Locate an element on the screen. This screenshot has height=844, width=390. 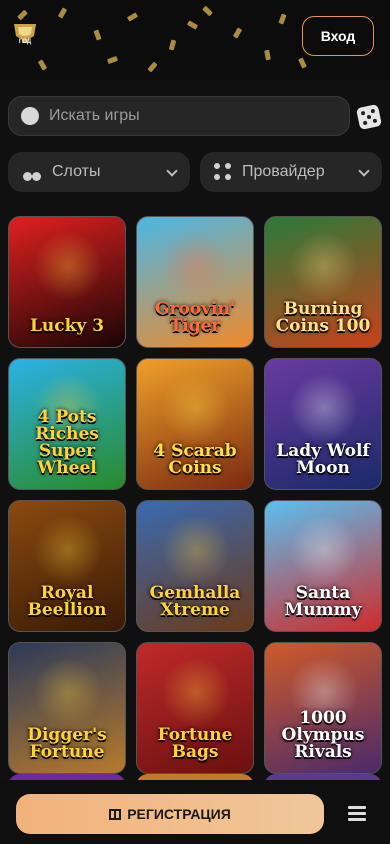
game-title: Digger's Fortune is located at coordinates (67, 743).